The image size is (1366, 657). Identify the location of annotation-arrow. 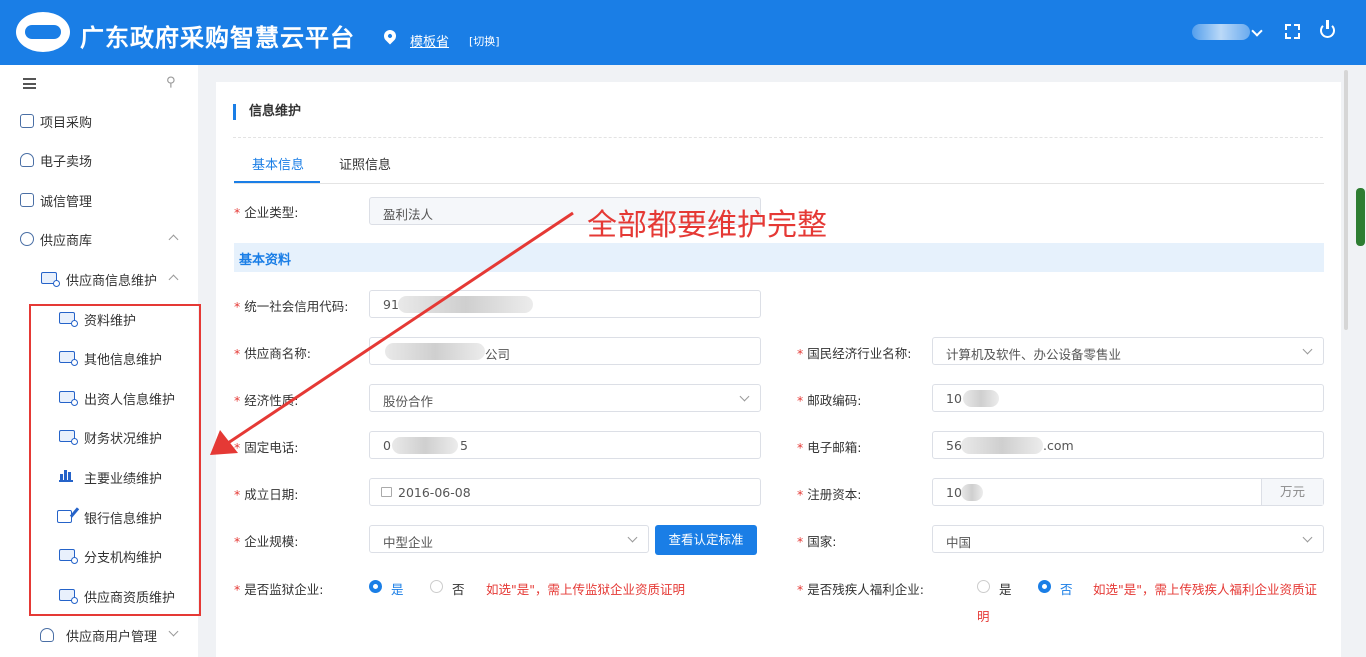
(392, 333).